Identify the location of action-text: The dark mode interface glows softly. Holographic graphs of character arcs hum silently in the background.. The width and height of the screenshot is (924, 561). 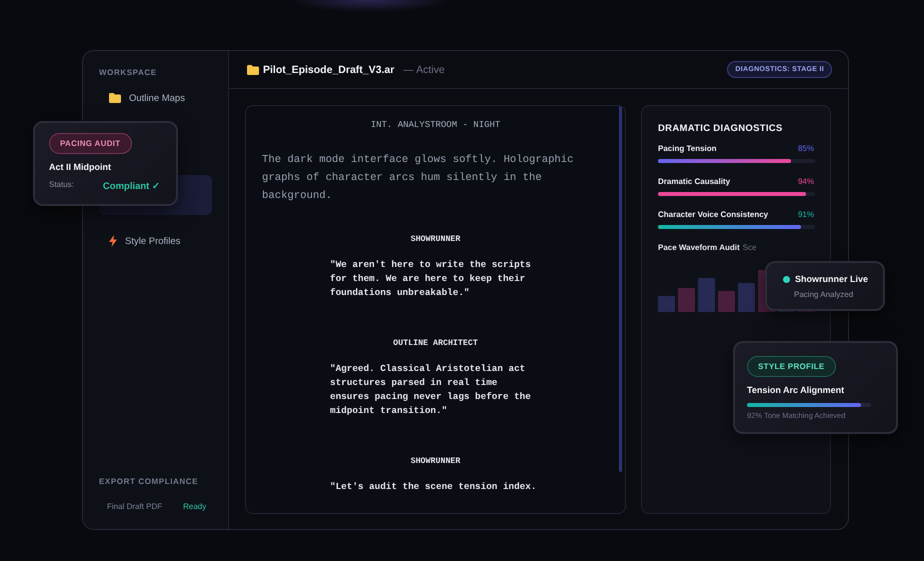
(418, 178).